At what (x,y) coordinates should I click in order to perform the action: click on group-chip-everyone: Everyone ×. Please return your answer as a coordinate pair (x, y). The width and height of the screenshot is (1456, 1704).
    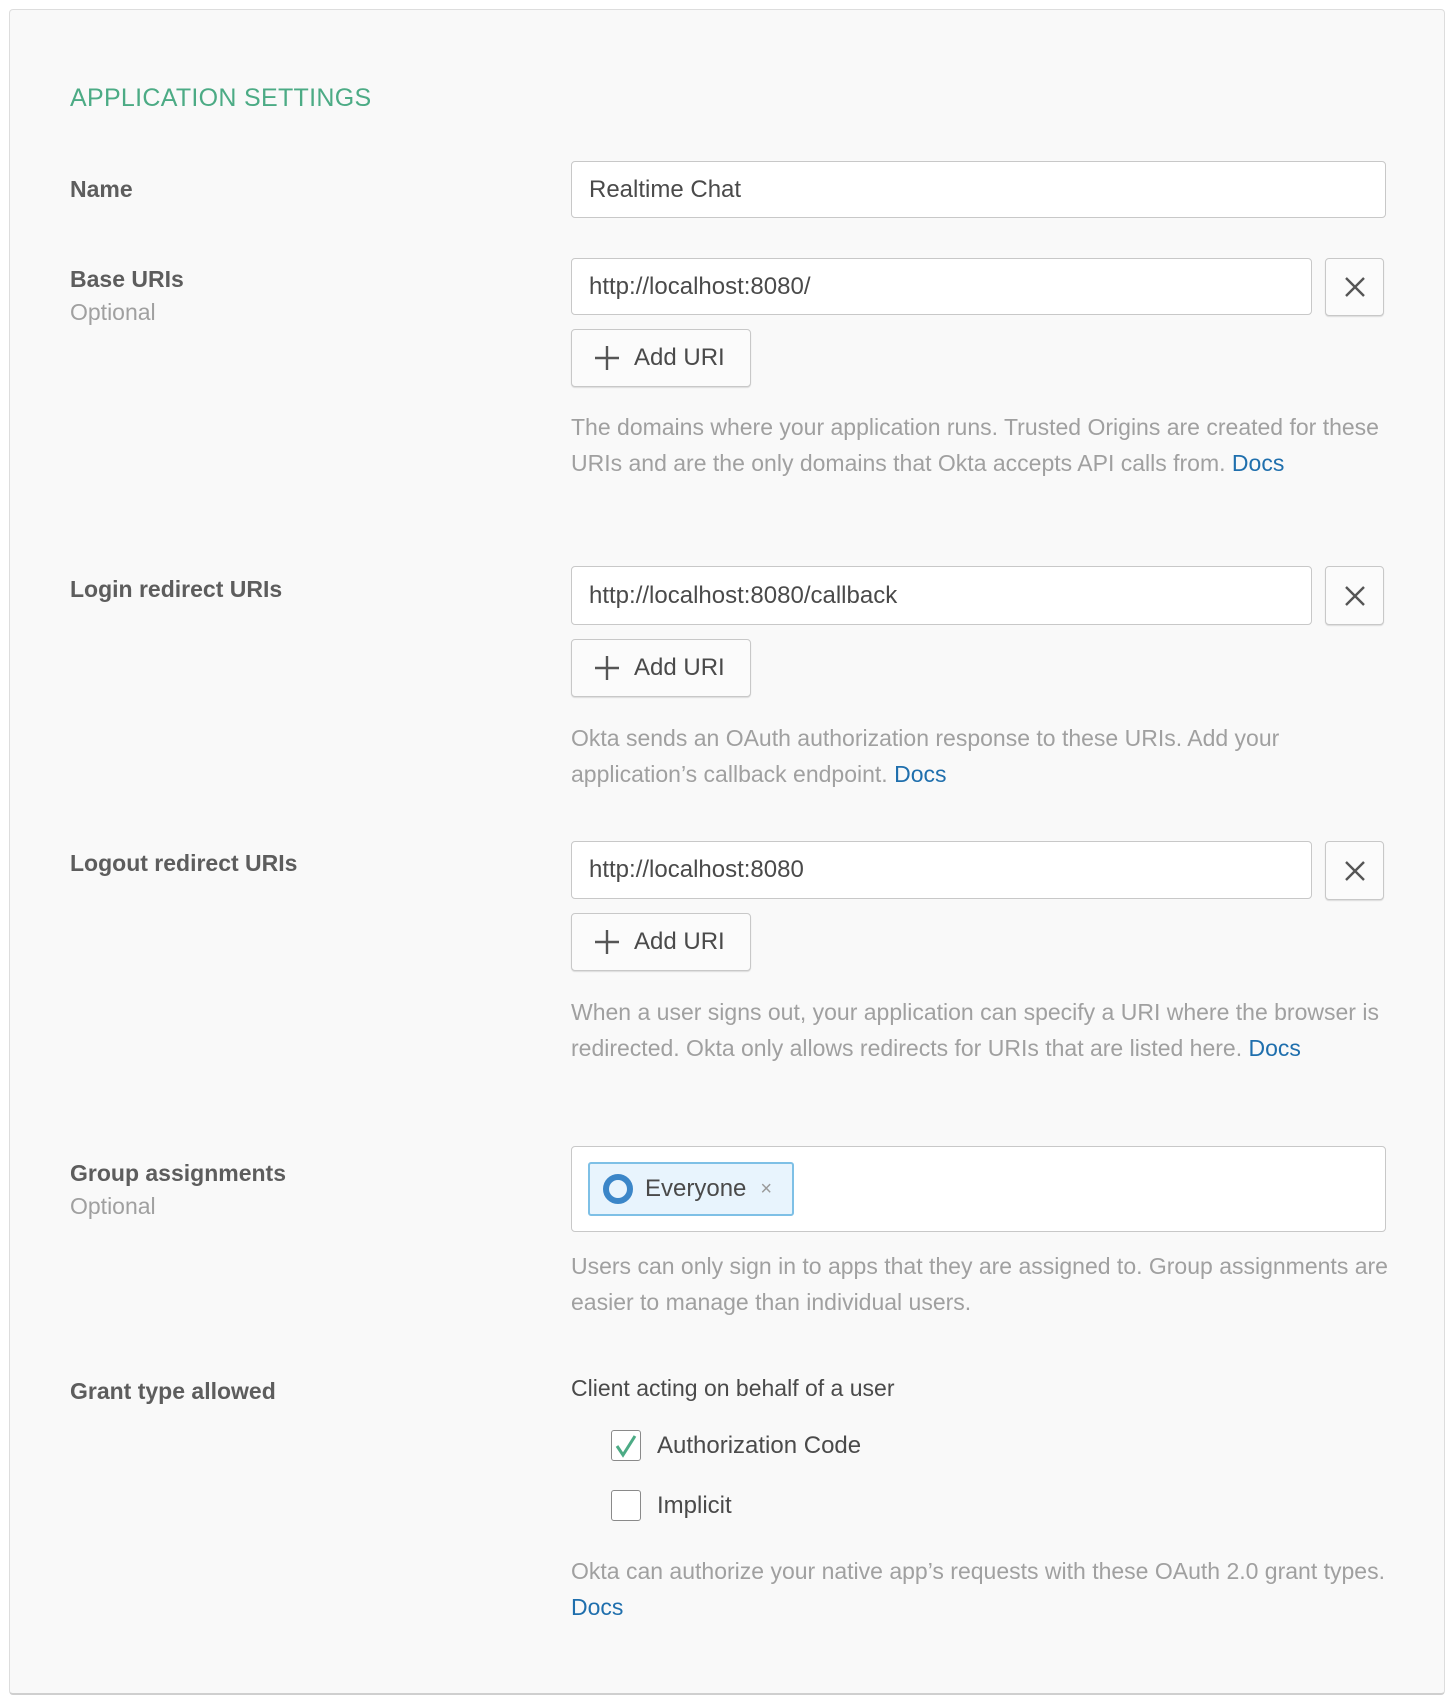
    Looking at the image, I should click on (691, 1189).